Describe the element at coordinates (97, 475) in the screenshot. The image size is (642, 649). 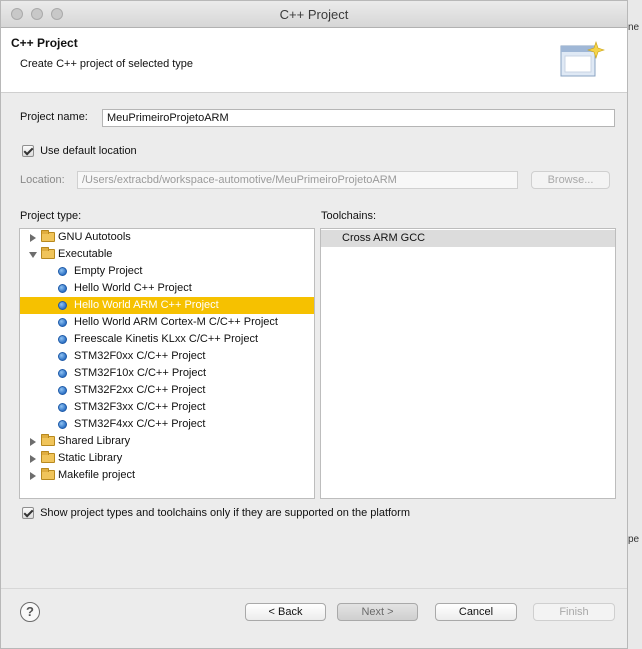
I see `tree-item-label: Makefile project` at that location.